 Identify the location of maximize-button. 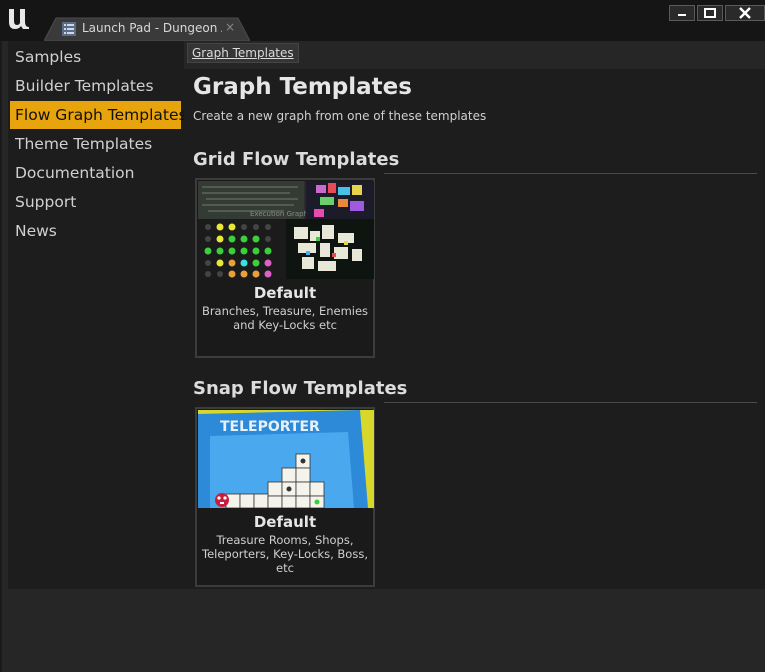
(710, 13).